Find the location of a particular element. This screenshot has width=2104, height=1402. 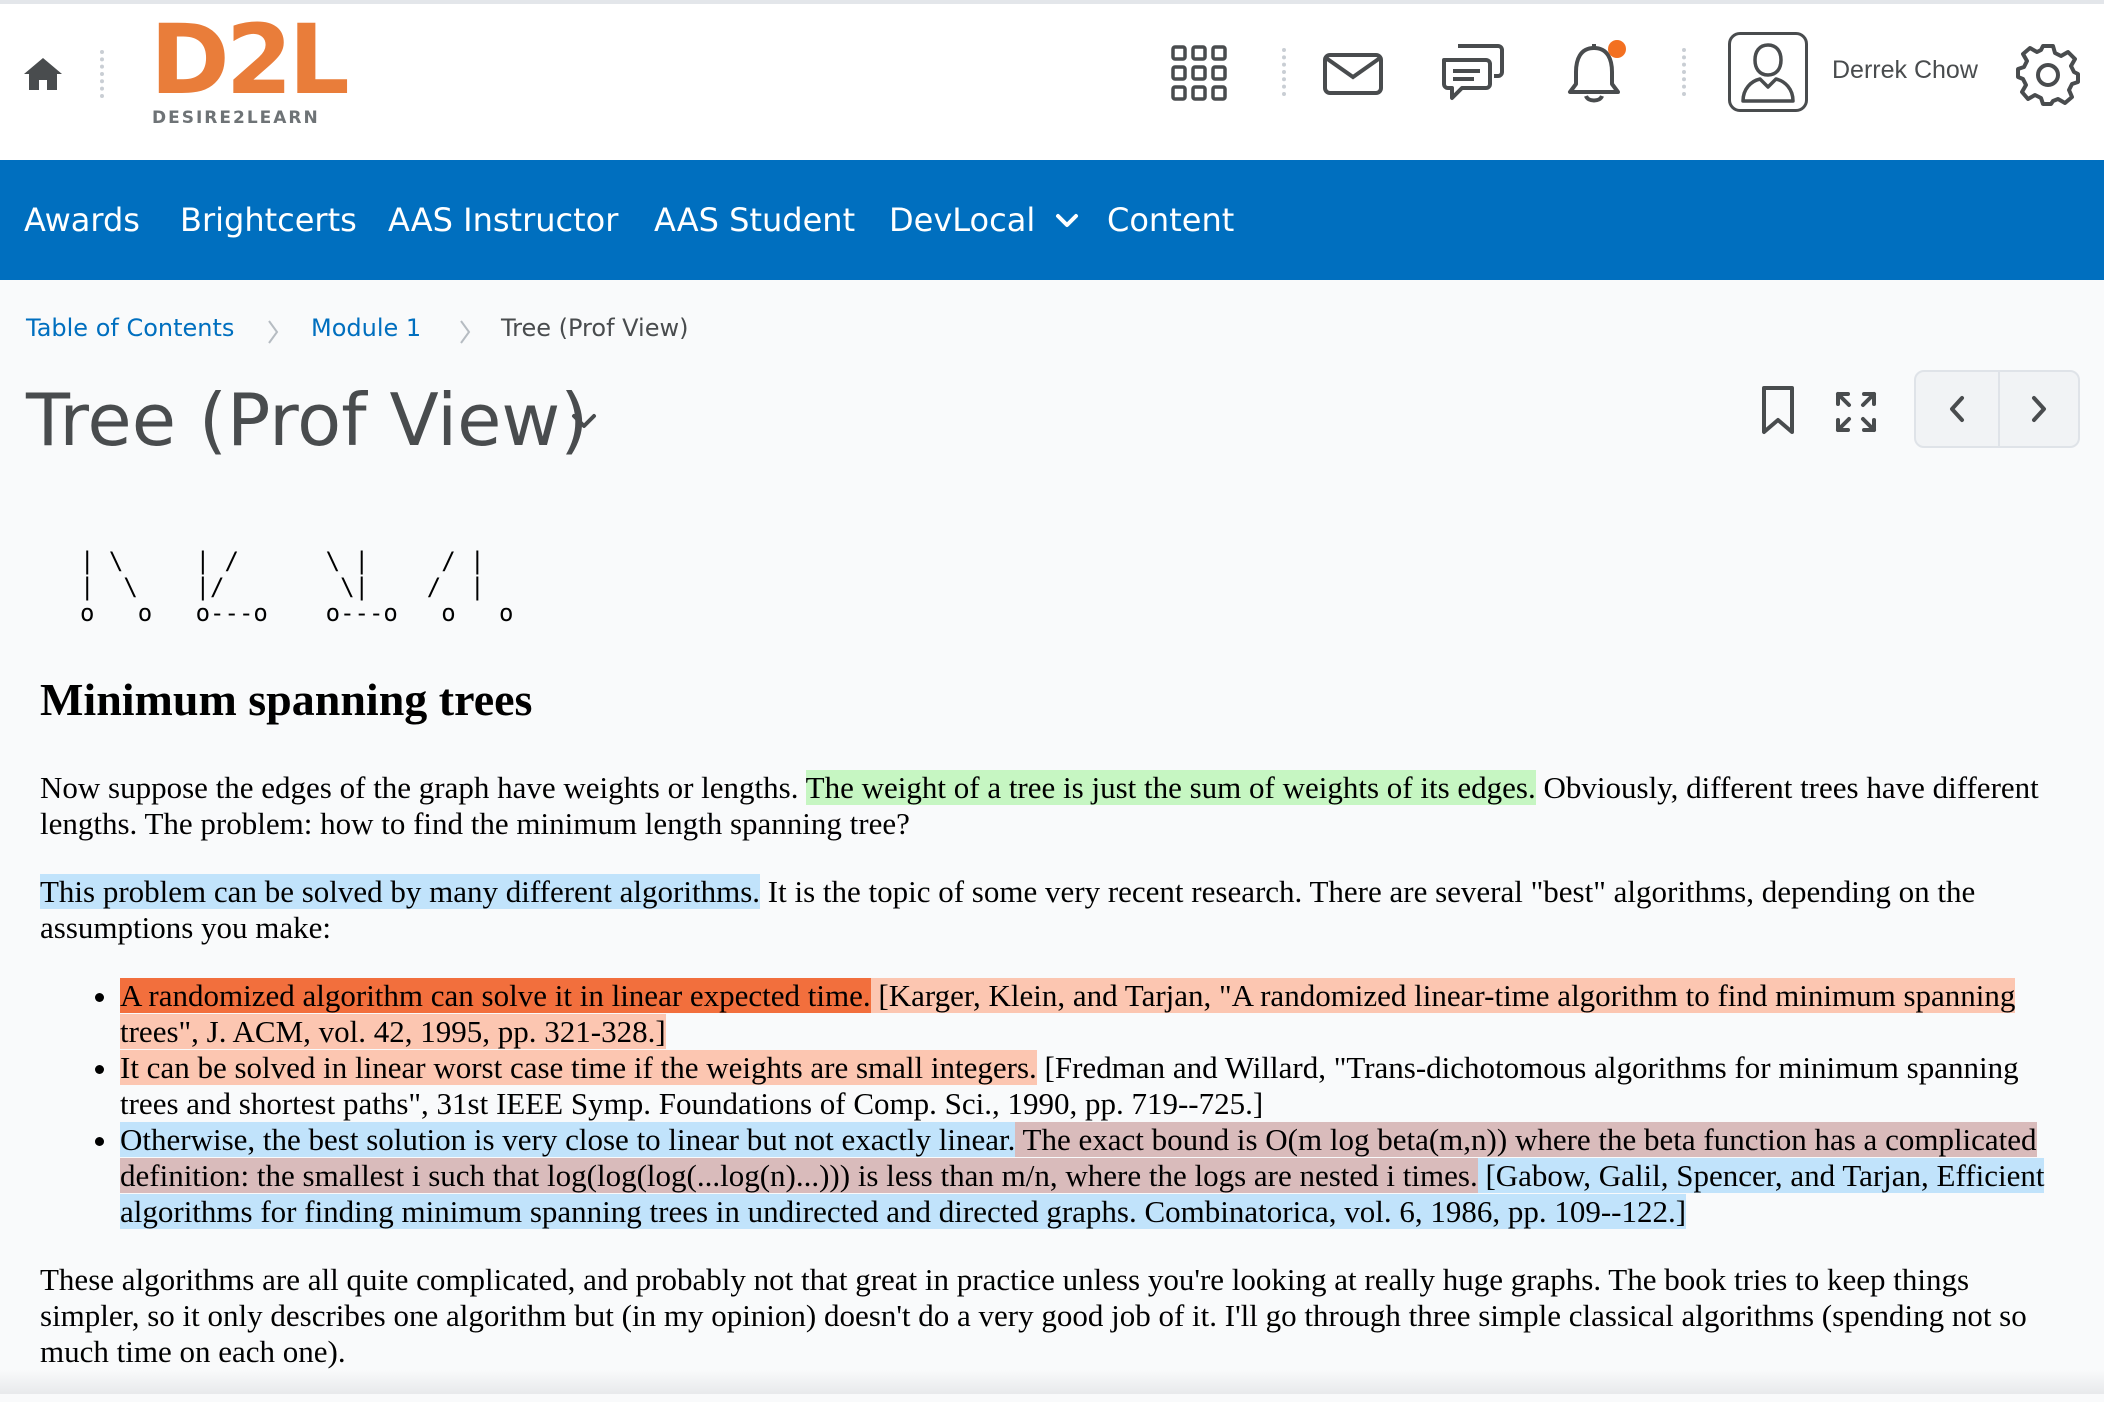

logo-subtext: DESIRE2LEARN is located at coordinates (236, 118).